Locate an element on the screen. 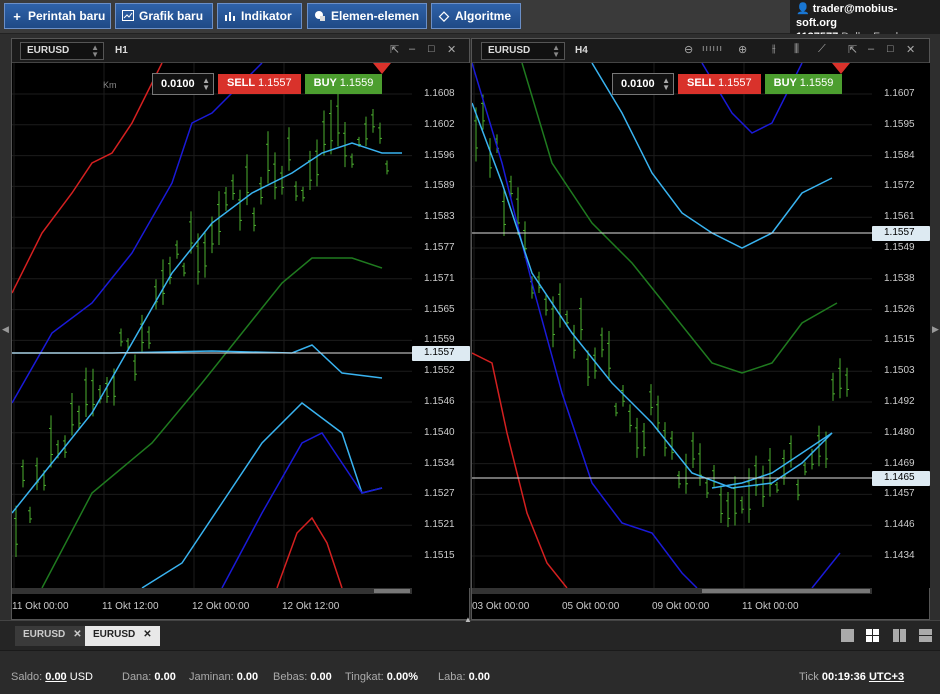 This screenshot has height=694, width=940. elements-button: Elemen-elemen is located at coordinates (367, 16).